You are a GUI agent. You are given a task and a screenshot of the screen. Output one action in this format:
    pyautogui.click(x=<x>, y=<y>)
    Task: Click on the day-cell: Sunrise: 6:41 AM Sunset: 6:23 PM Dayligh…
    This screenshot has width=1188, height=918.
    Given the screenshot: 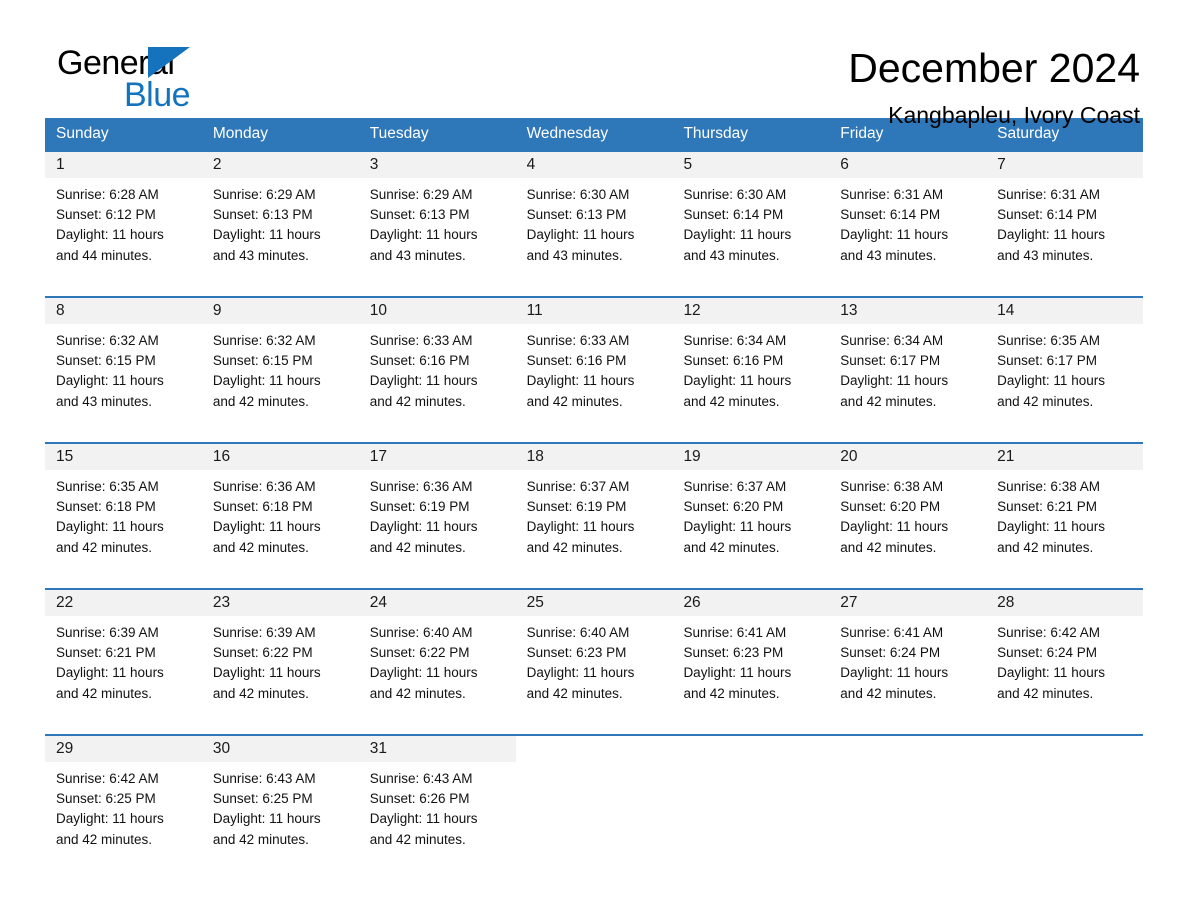 What is the action you would take?
    pyautogui.click(x=750, y=675)
    